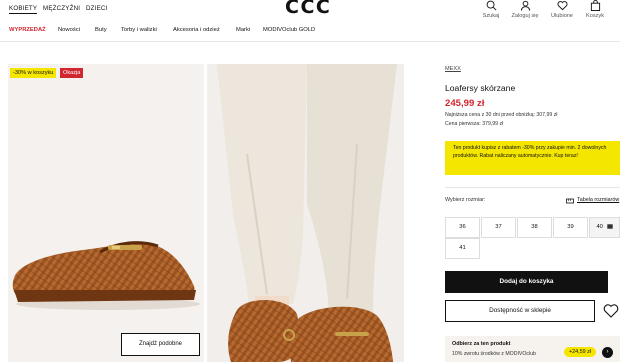 Image resolution: width=620 pixels, height=362 pixels. Describe the element at coordinates (491, 5) in the screenshot. I see `search-icon` at that location.